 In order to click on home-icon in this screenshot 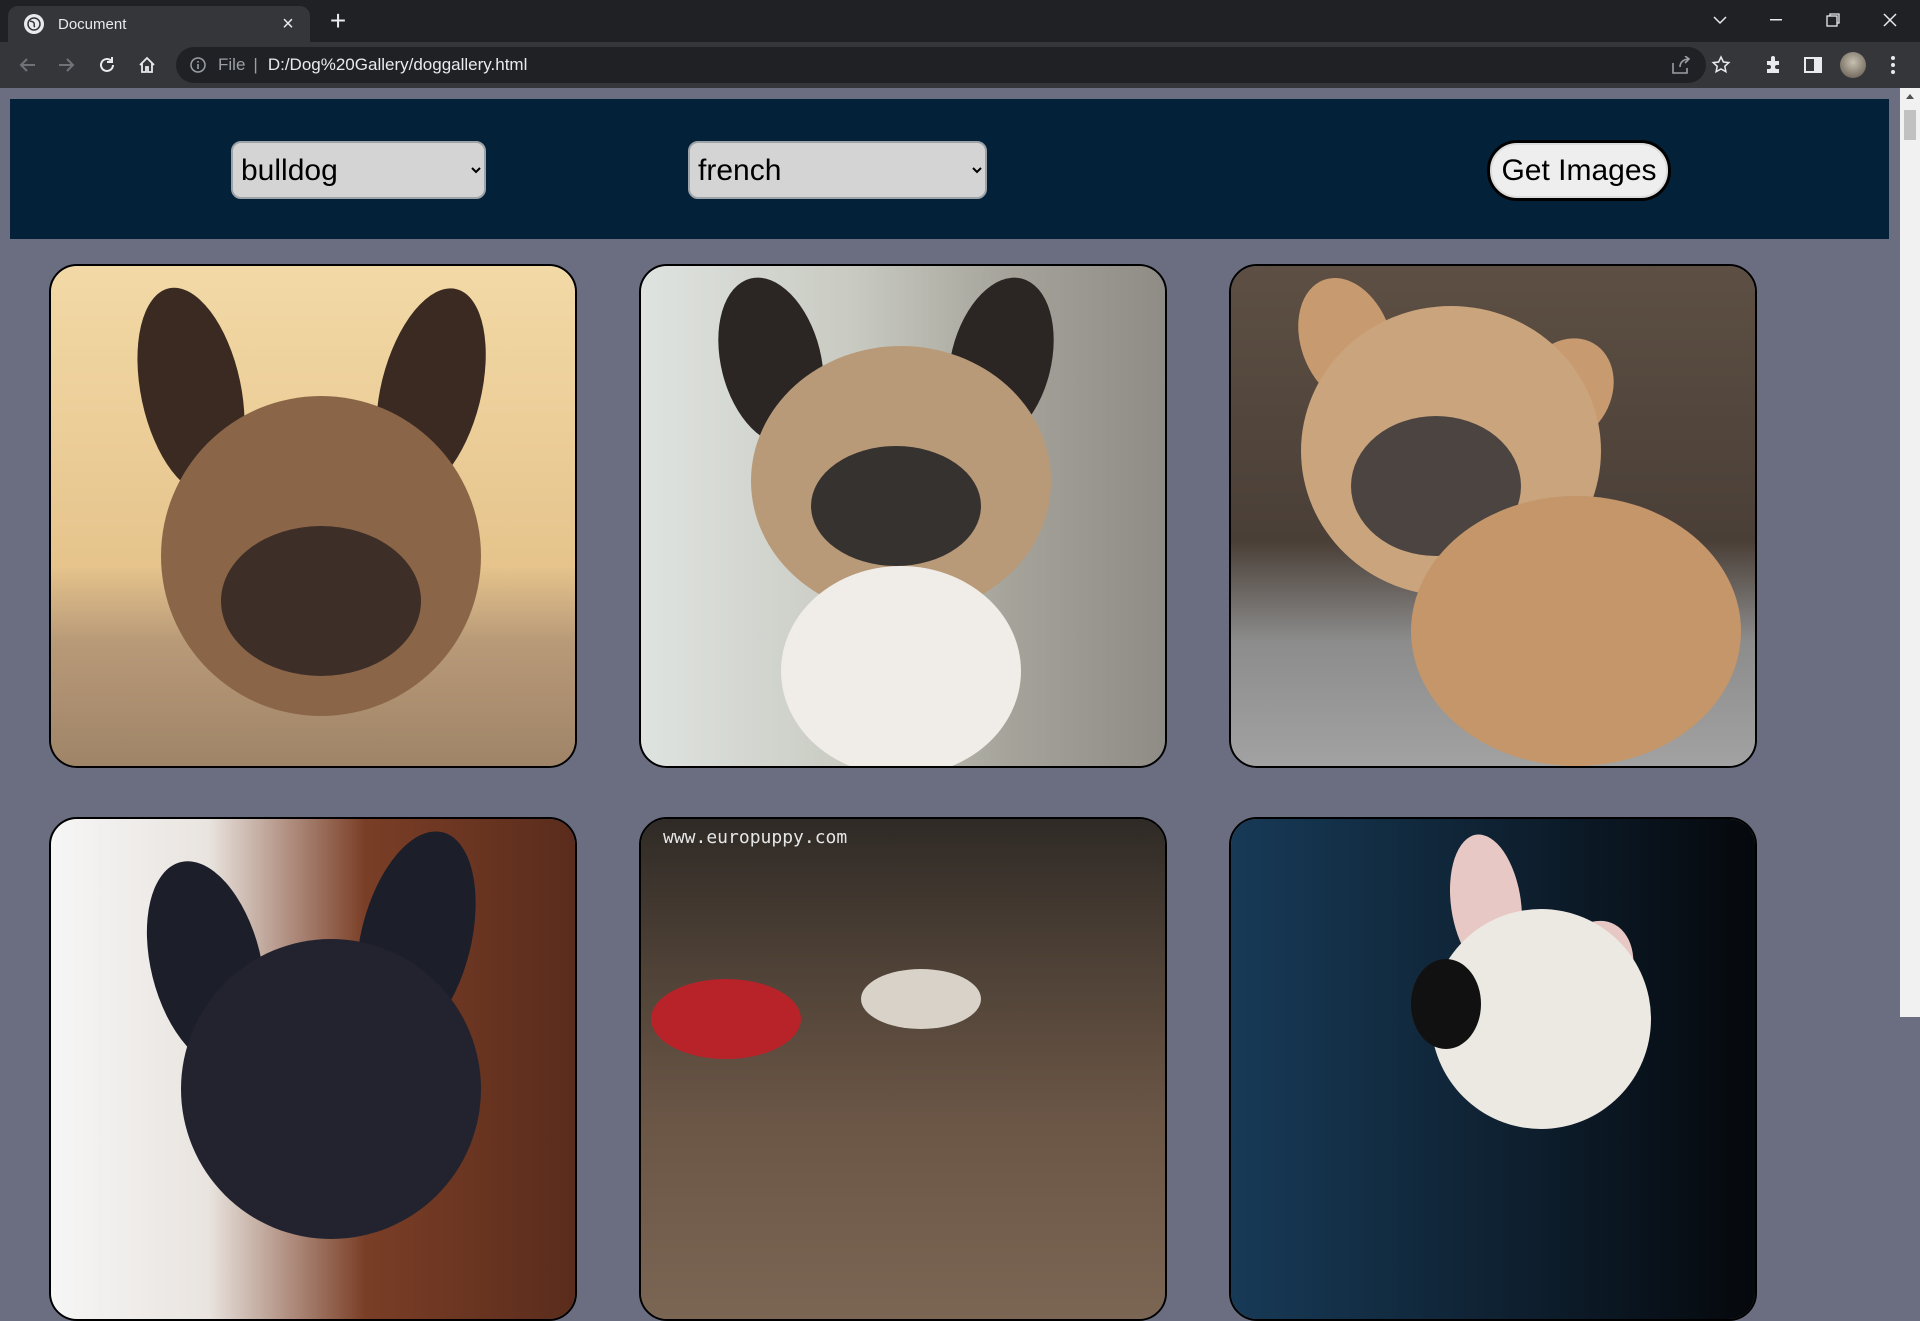, I will do `click(147, 65)`.